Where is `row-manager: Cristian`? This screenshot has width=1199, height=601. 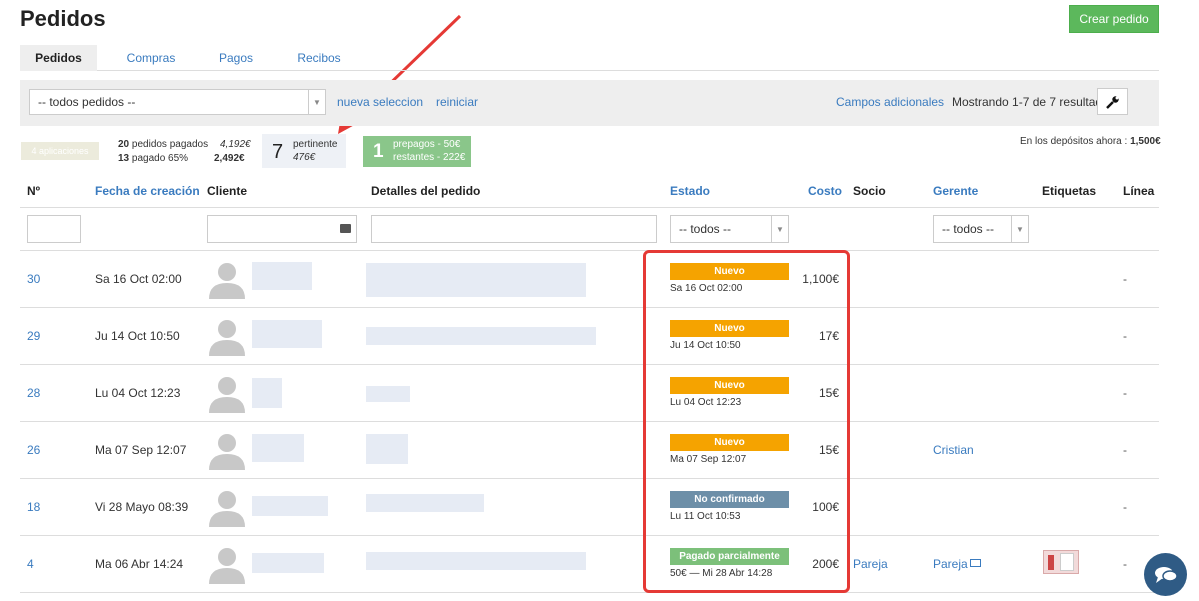 row-manager: Cristian is located at coordinates (953, 450).